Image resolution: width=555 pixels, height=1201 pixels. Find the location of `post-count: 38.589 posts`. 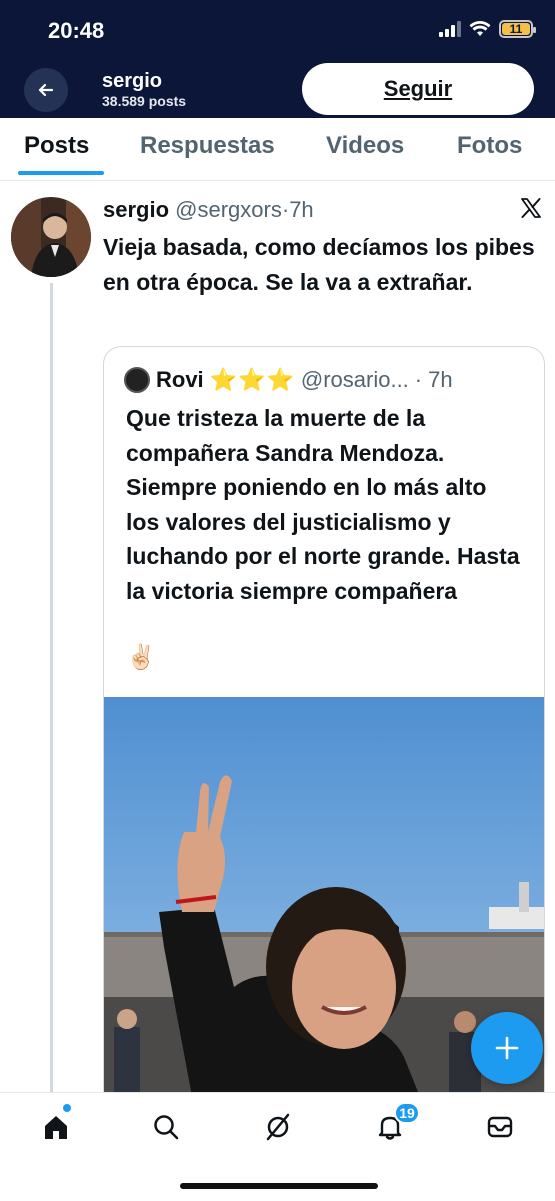

post-count: 38.589 posts is located at coordinates (144, 101).